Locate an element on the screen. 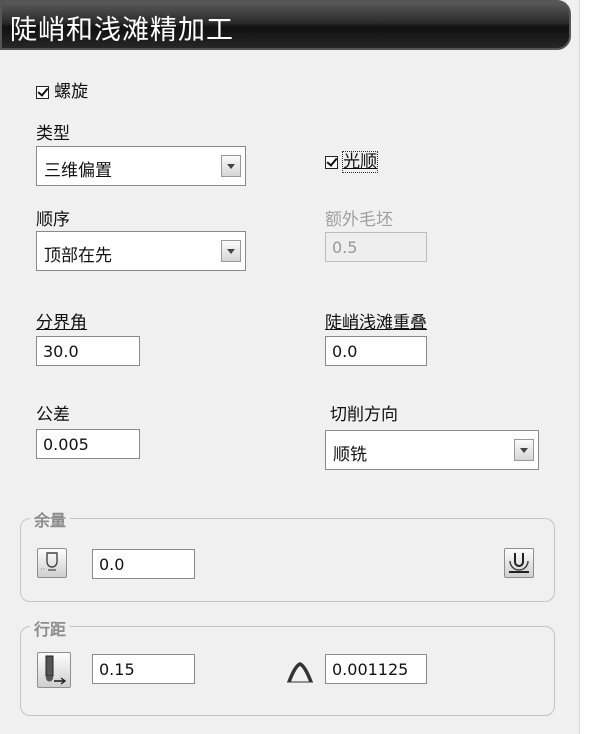 This screenshot has width=599, height=734. cut-direction-select-value: 顺铣 is located at coordinates (350, 455).